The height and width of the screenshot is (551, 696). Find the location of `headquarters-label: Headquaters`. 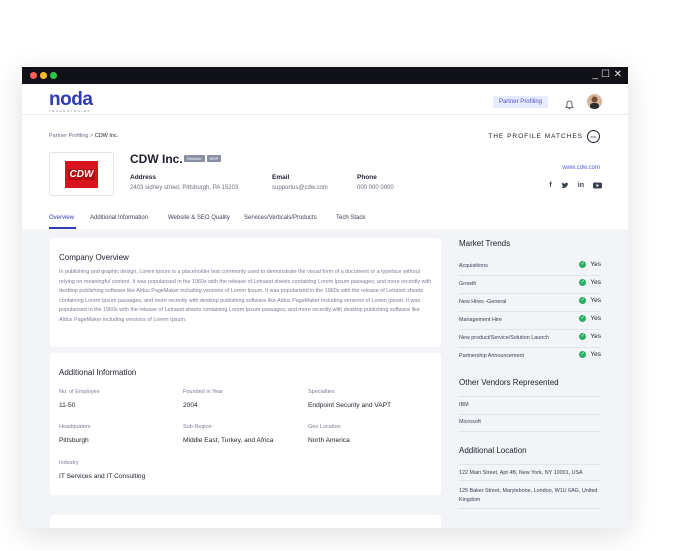

headquarters-label: Headquaters is located at coordinates (75, 427).